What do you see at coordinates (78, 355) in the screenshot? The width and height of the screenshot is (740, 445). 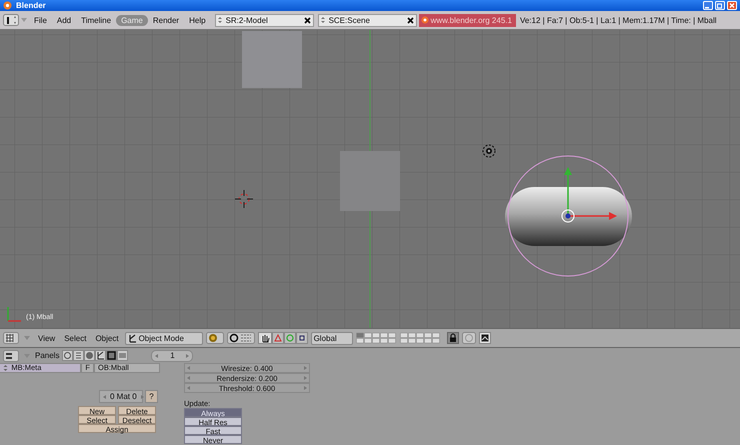 I see `script-icon` at bounding box center [78, 355].